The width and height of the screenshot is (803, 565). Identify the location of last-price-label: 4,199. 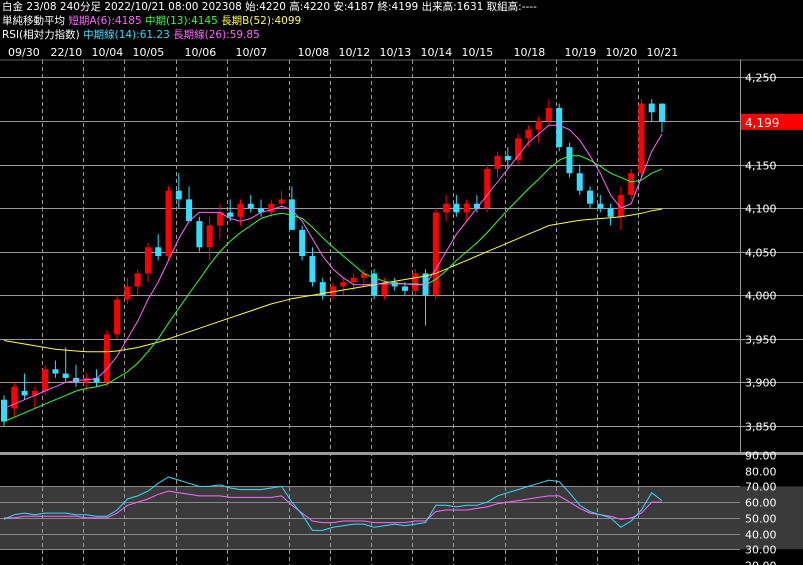
(762, 123).